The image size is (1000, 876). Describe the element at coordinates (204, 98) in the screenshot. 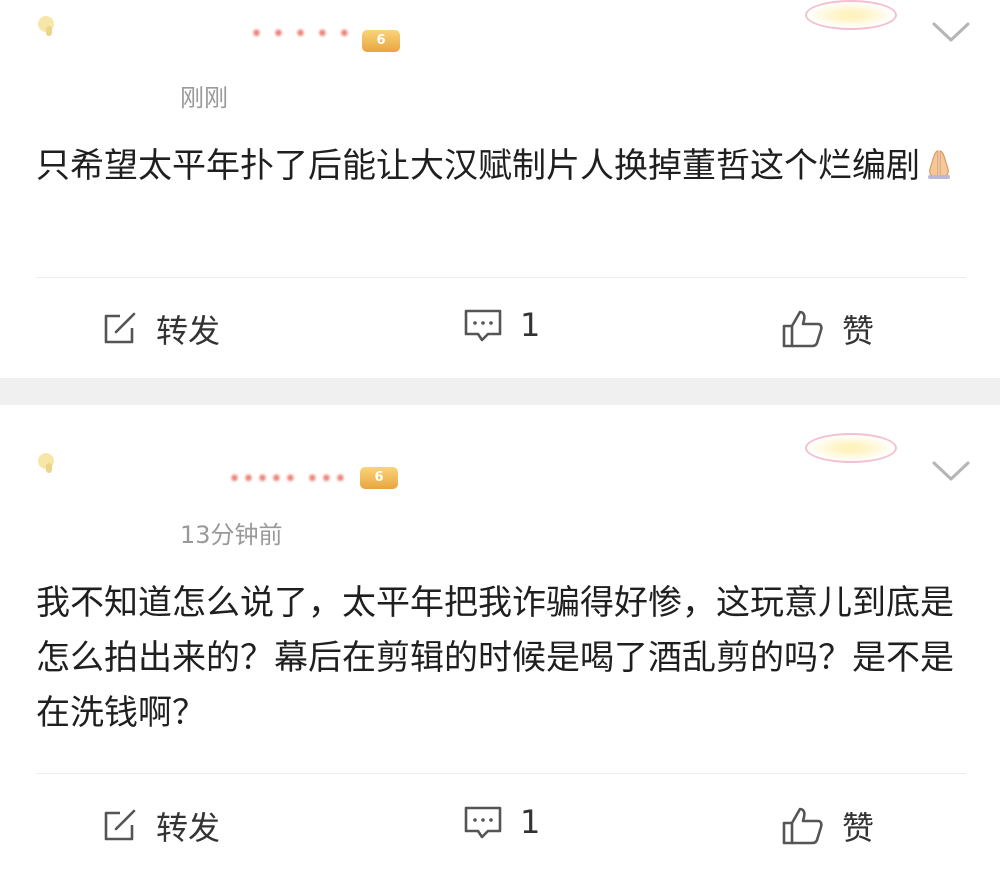

I see `timestamp: 刚刚` at that location.